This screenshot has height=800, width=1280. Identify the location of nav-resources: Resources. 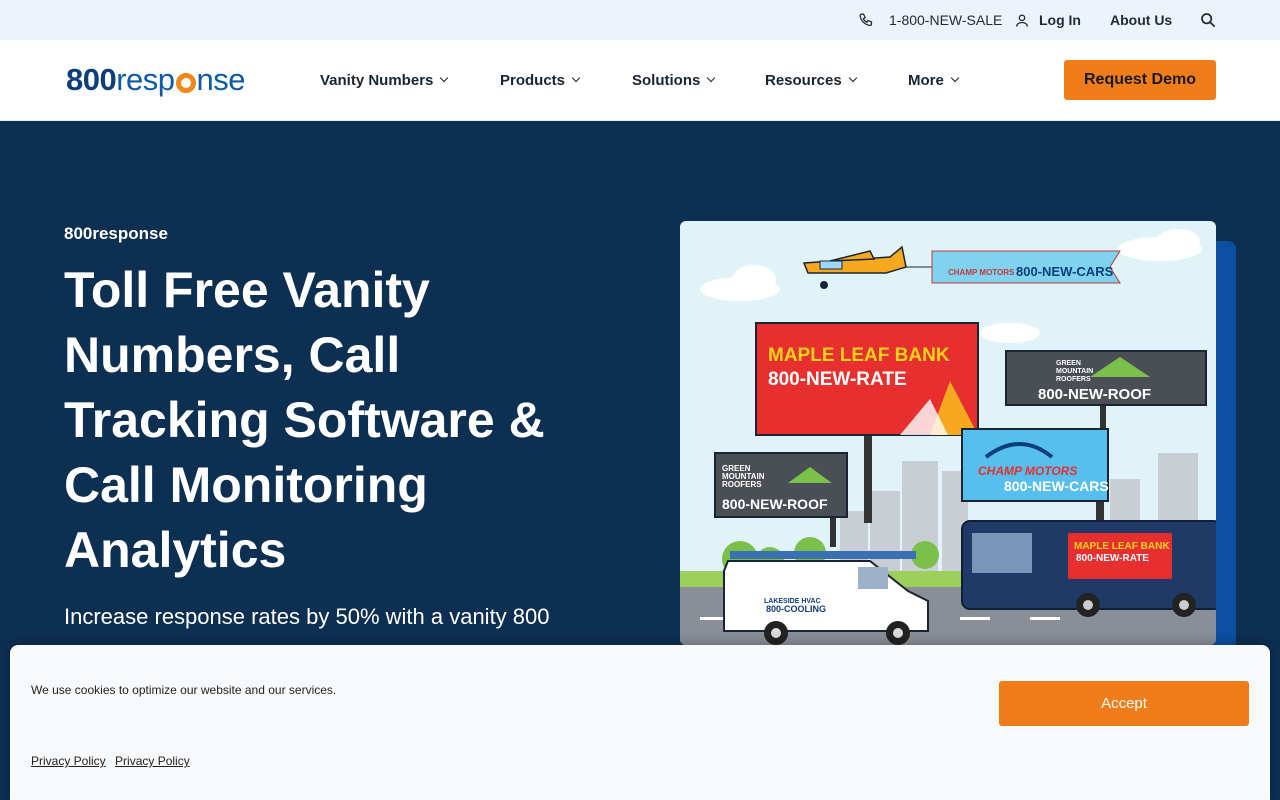
(811, 80).